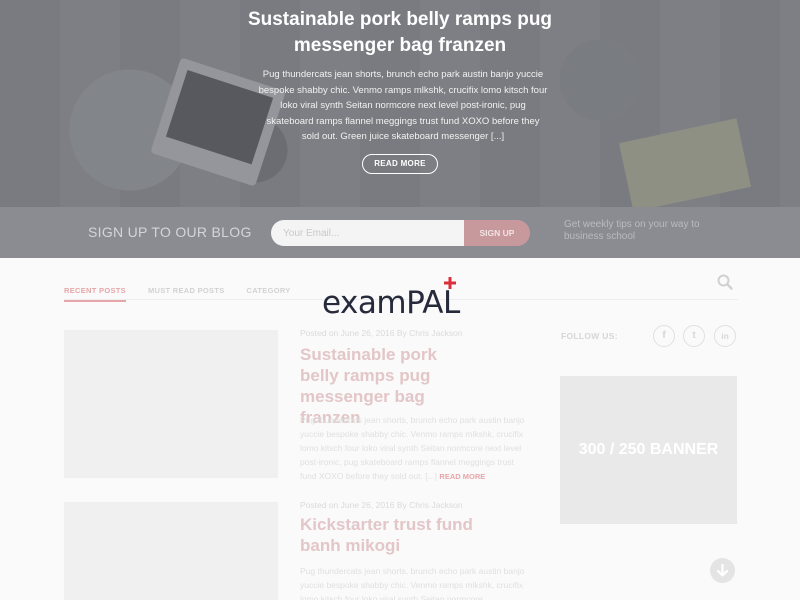  What do you see at coordinates (450, 283) in the screenshot?
I see `plus-icon` at bounding box center [450, 283].